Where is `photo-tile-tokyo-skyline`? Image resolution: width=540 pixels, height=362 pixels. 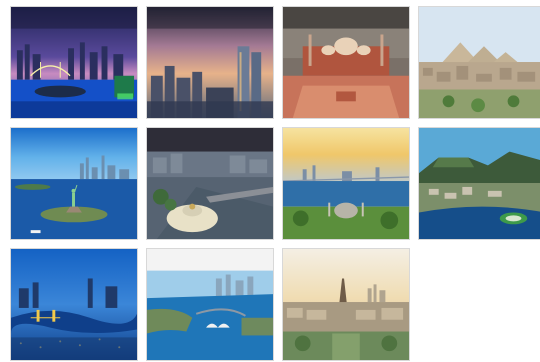 photo-tile-tokyo-skyline is located at coordinates (74, 62).